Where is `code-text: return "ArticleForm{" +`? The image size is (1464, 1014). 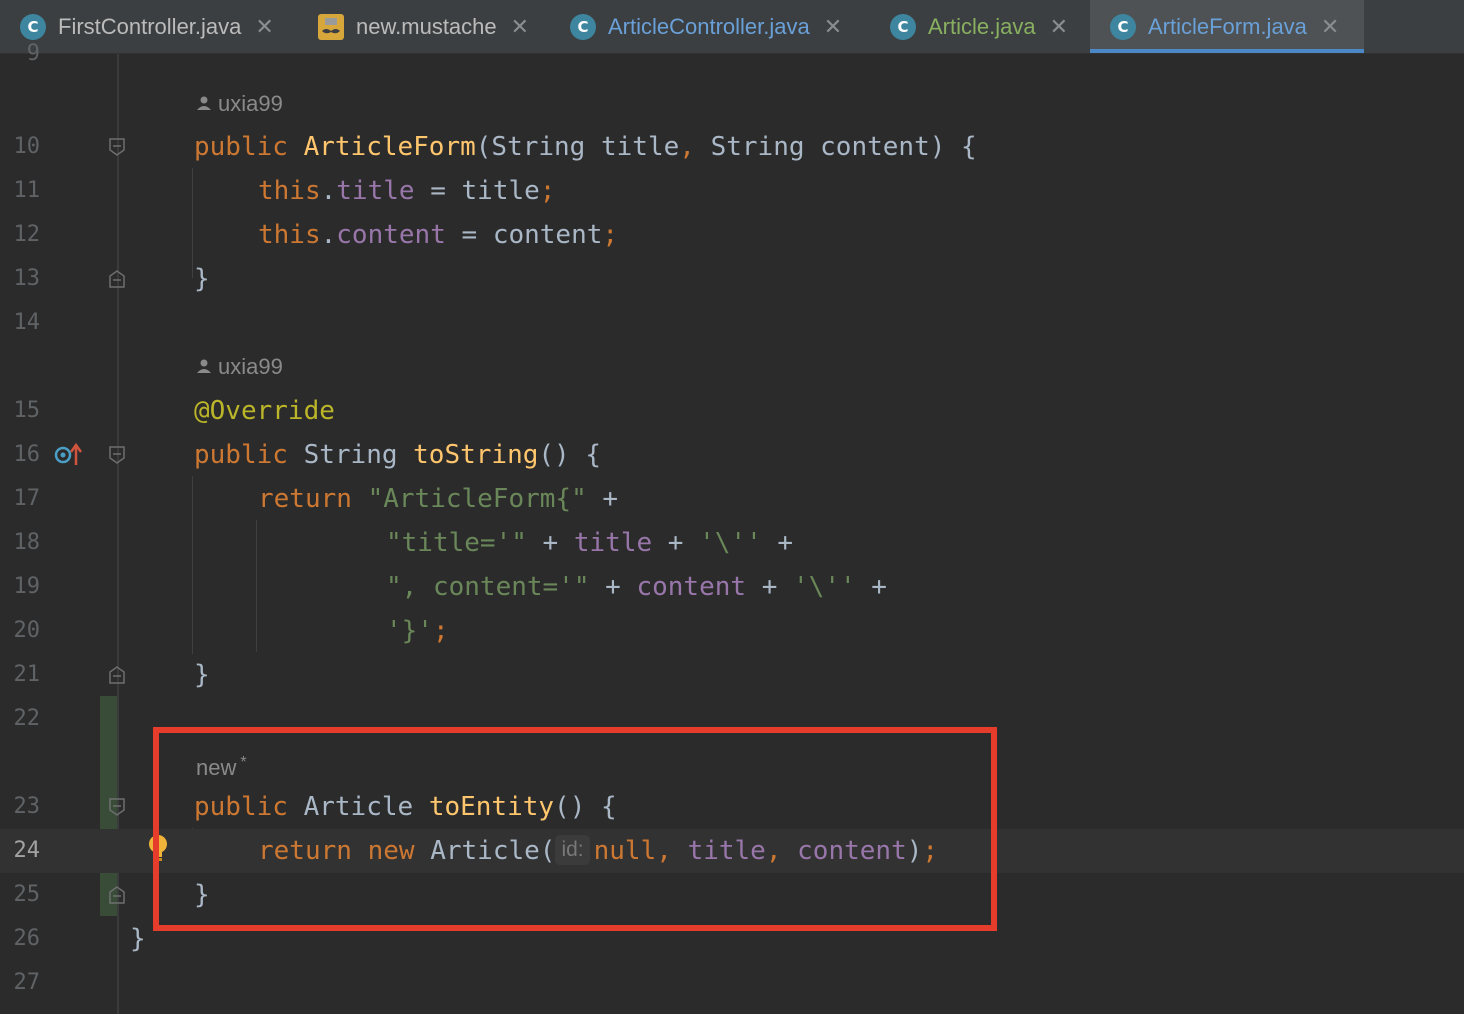 code-text: return "ArticleForm{" + is located at coordinates (438, 499).